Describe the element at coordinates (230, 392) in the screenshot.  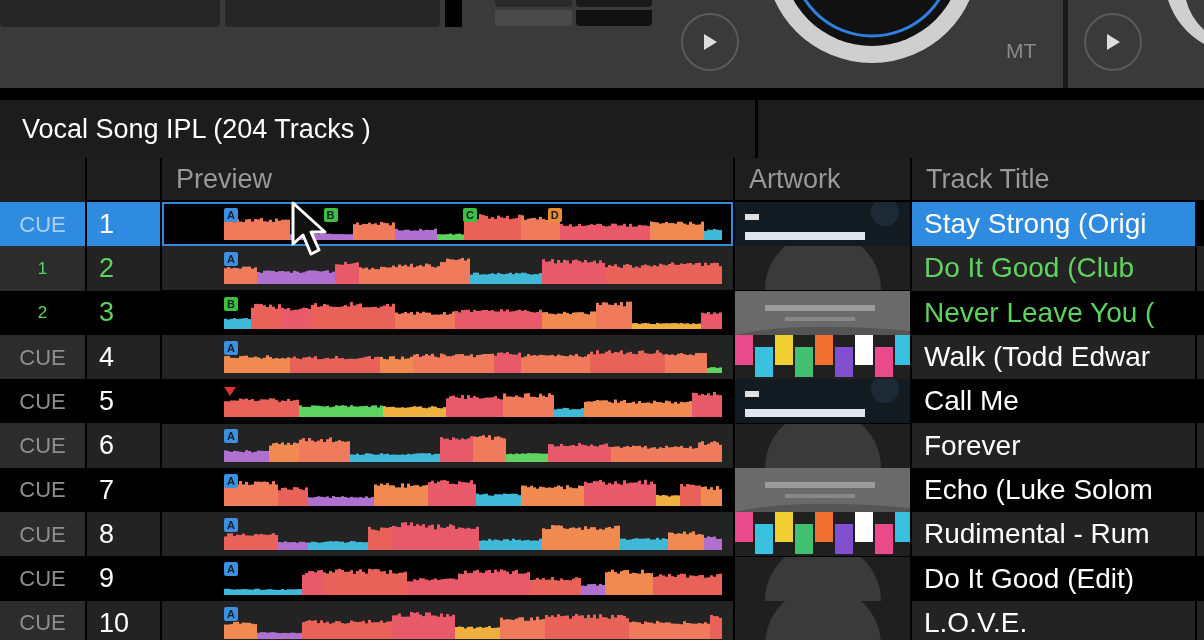
I see `triangle-marker-icon` at that location.